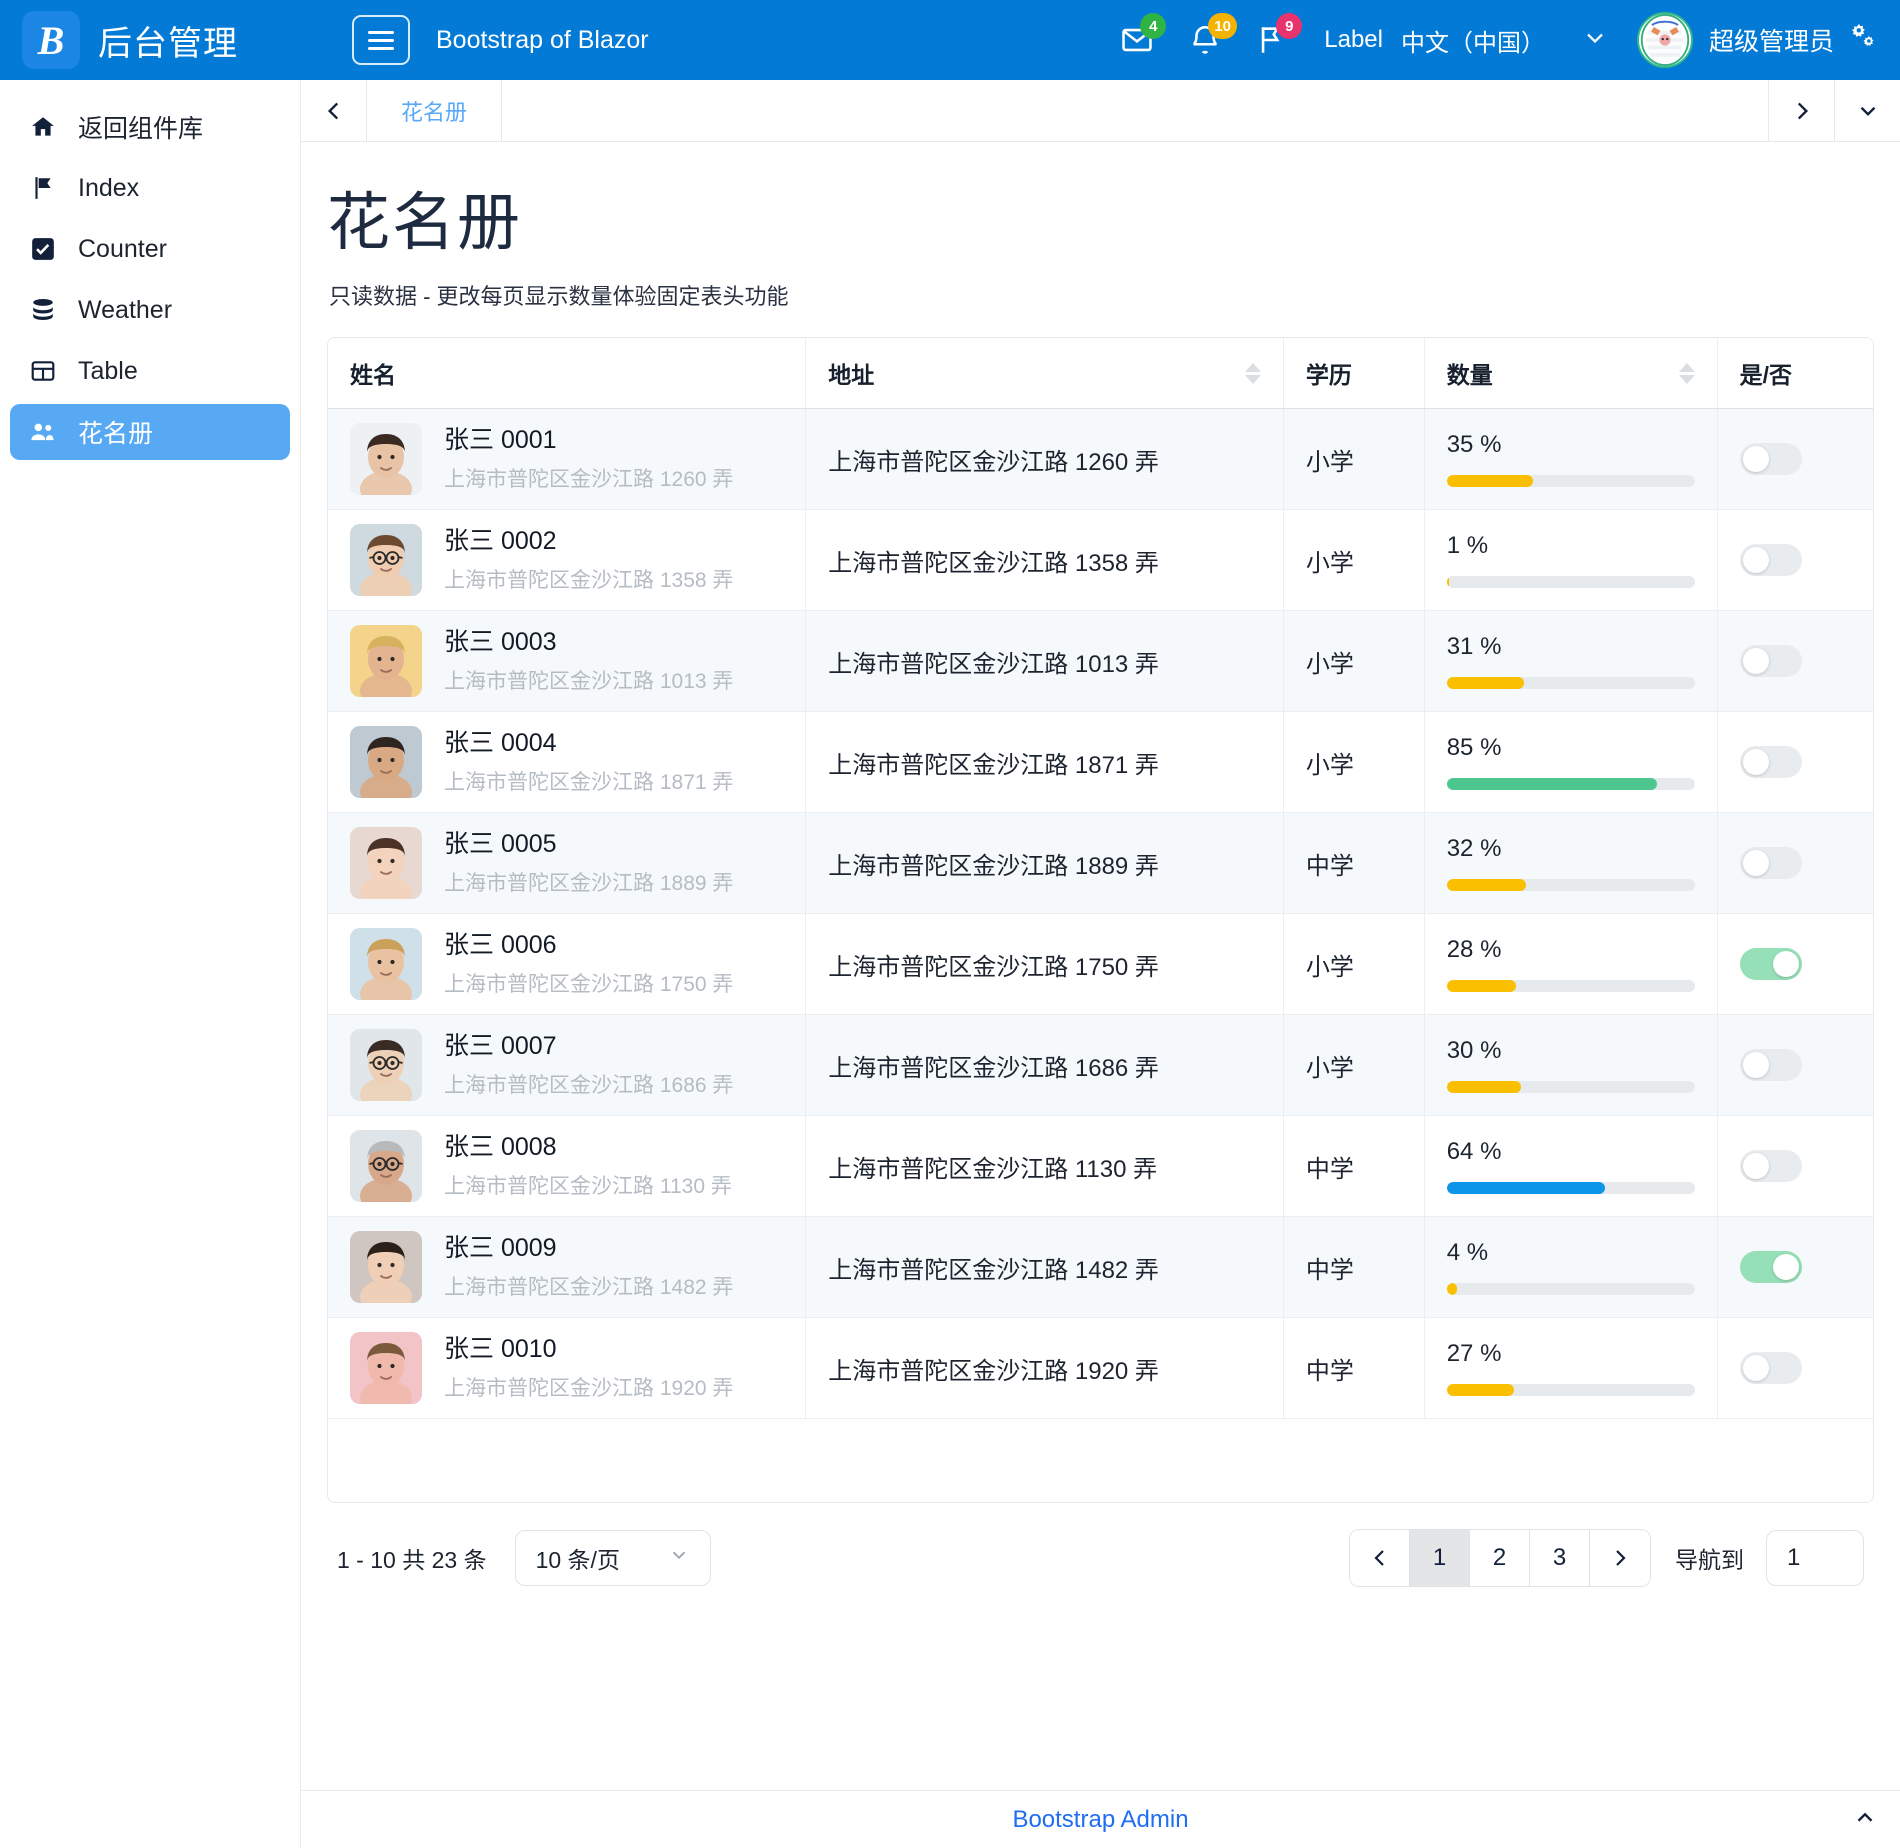 Image resolution: width=1900 pixels, height=1848 pixels. I want to click on cell-address: 上海市普陀区金沙江路 1482 弄, so click(1044, 1267).